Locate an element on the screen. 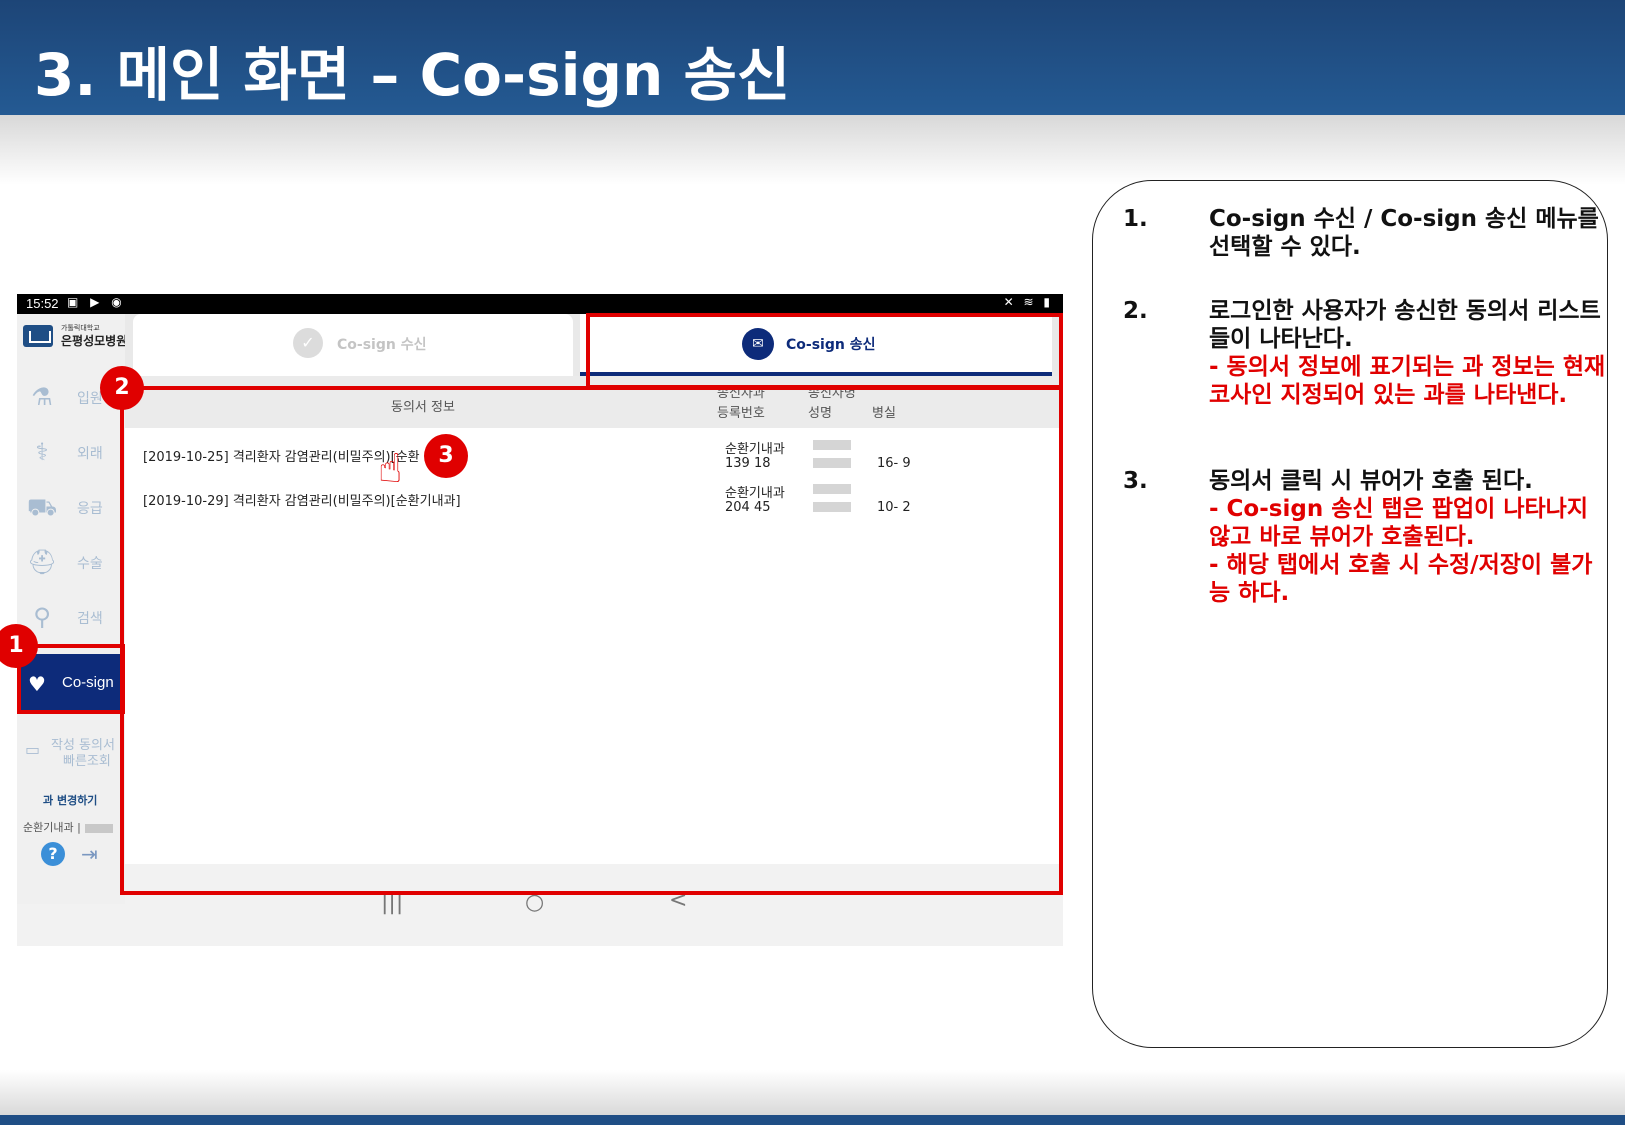 Image resolution: width=1625 pixels, height=1125 pixels. logo-name: 은평성모병원 is located at coordinates (94, 341).